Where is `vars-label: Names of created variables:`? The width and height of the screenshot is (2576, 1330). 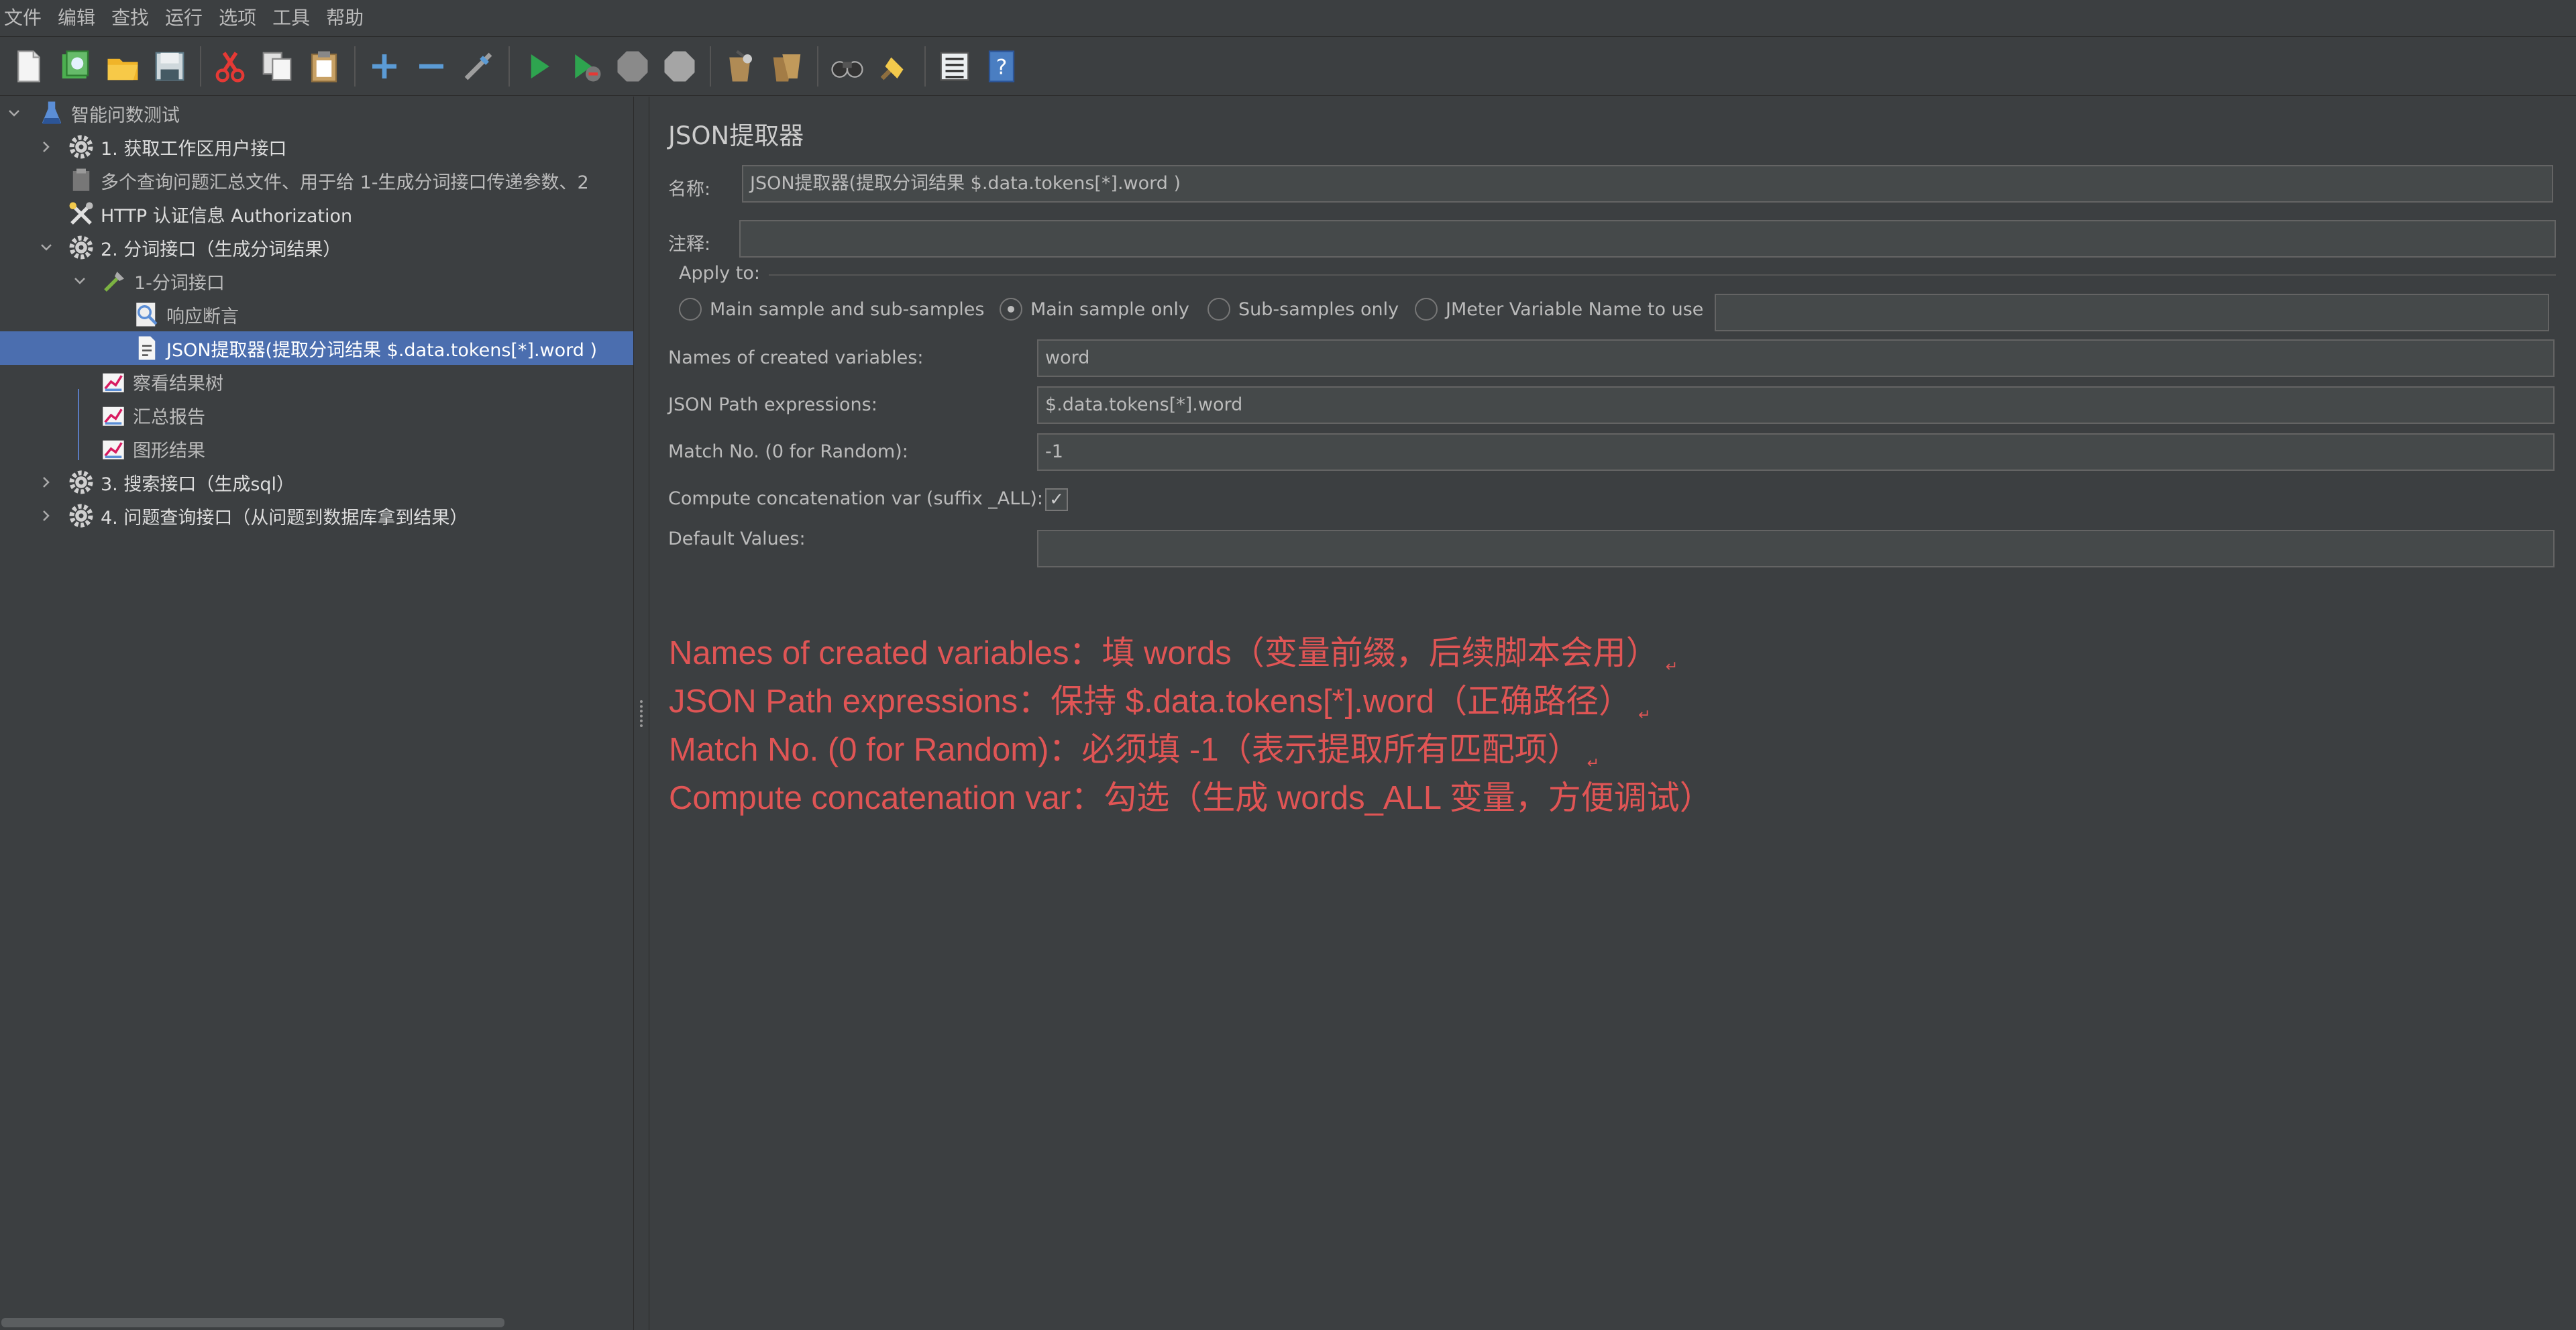
vars-label: Names of created variables: is located at coordinates (796, 357).